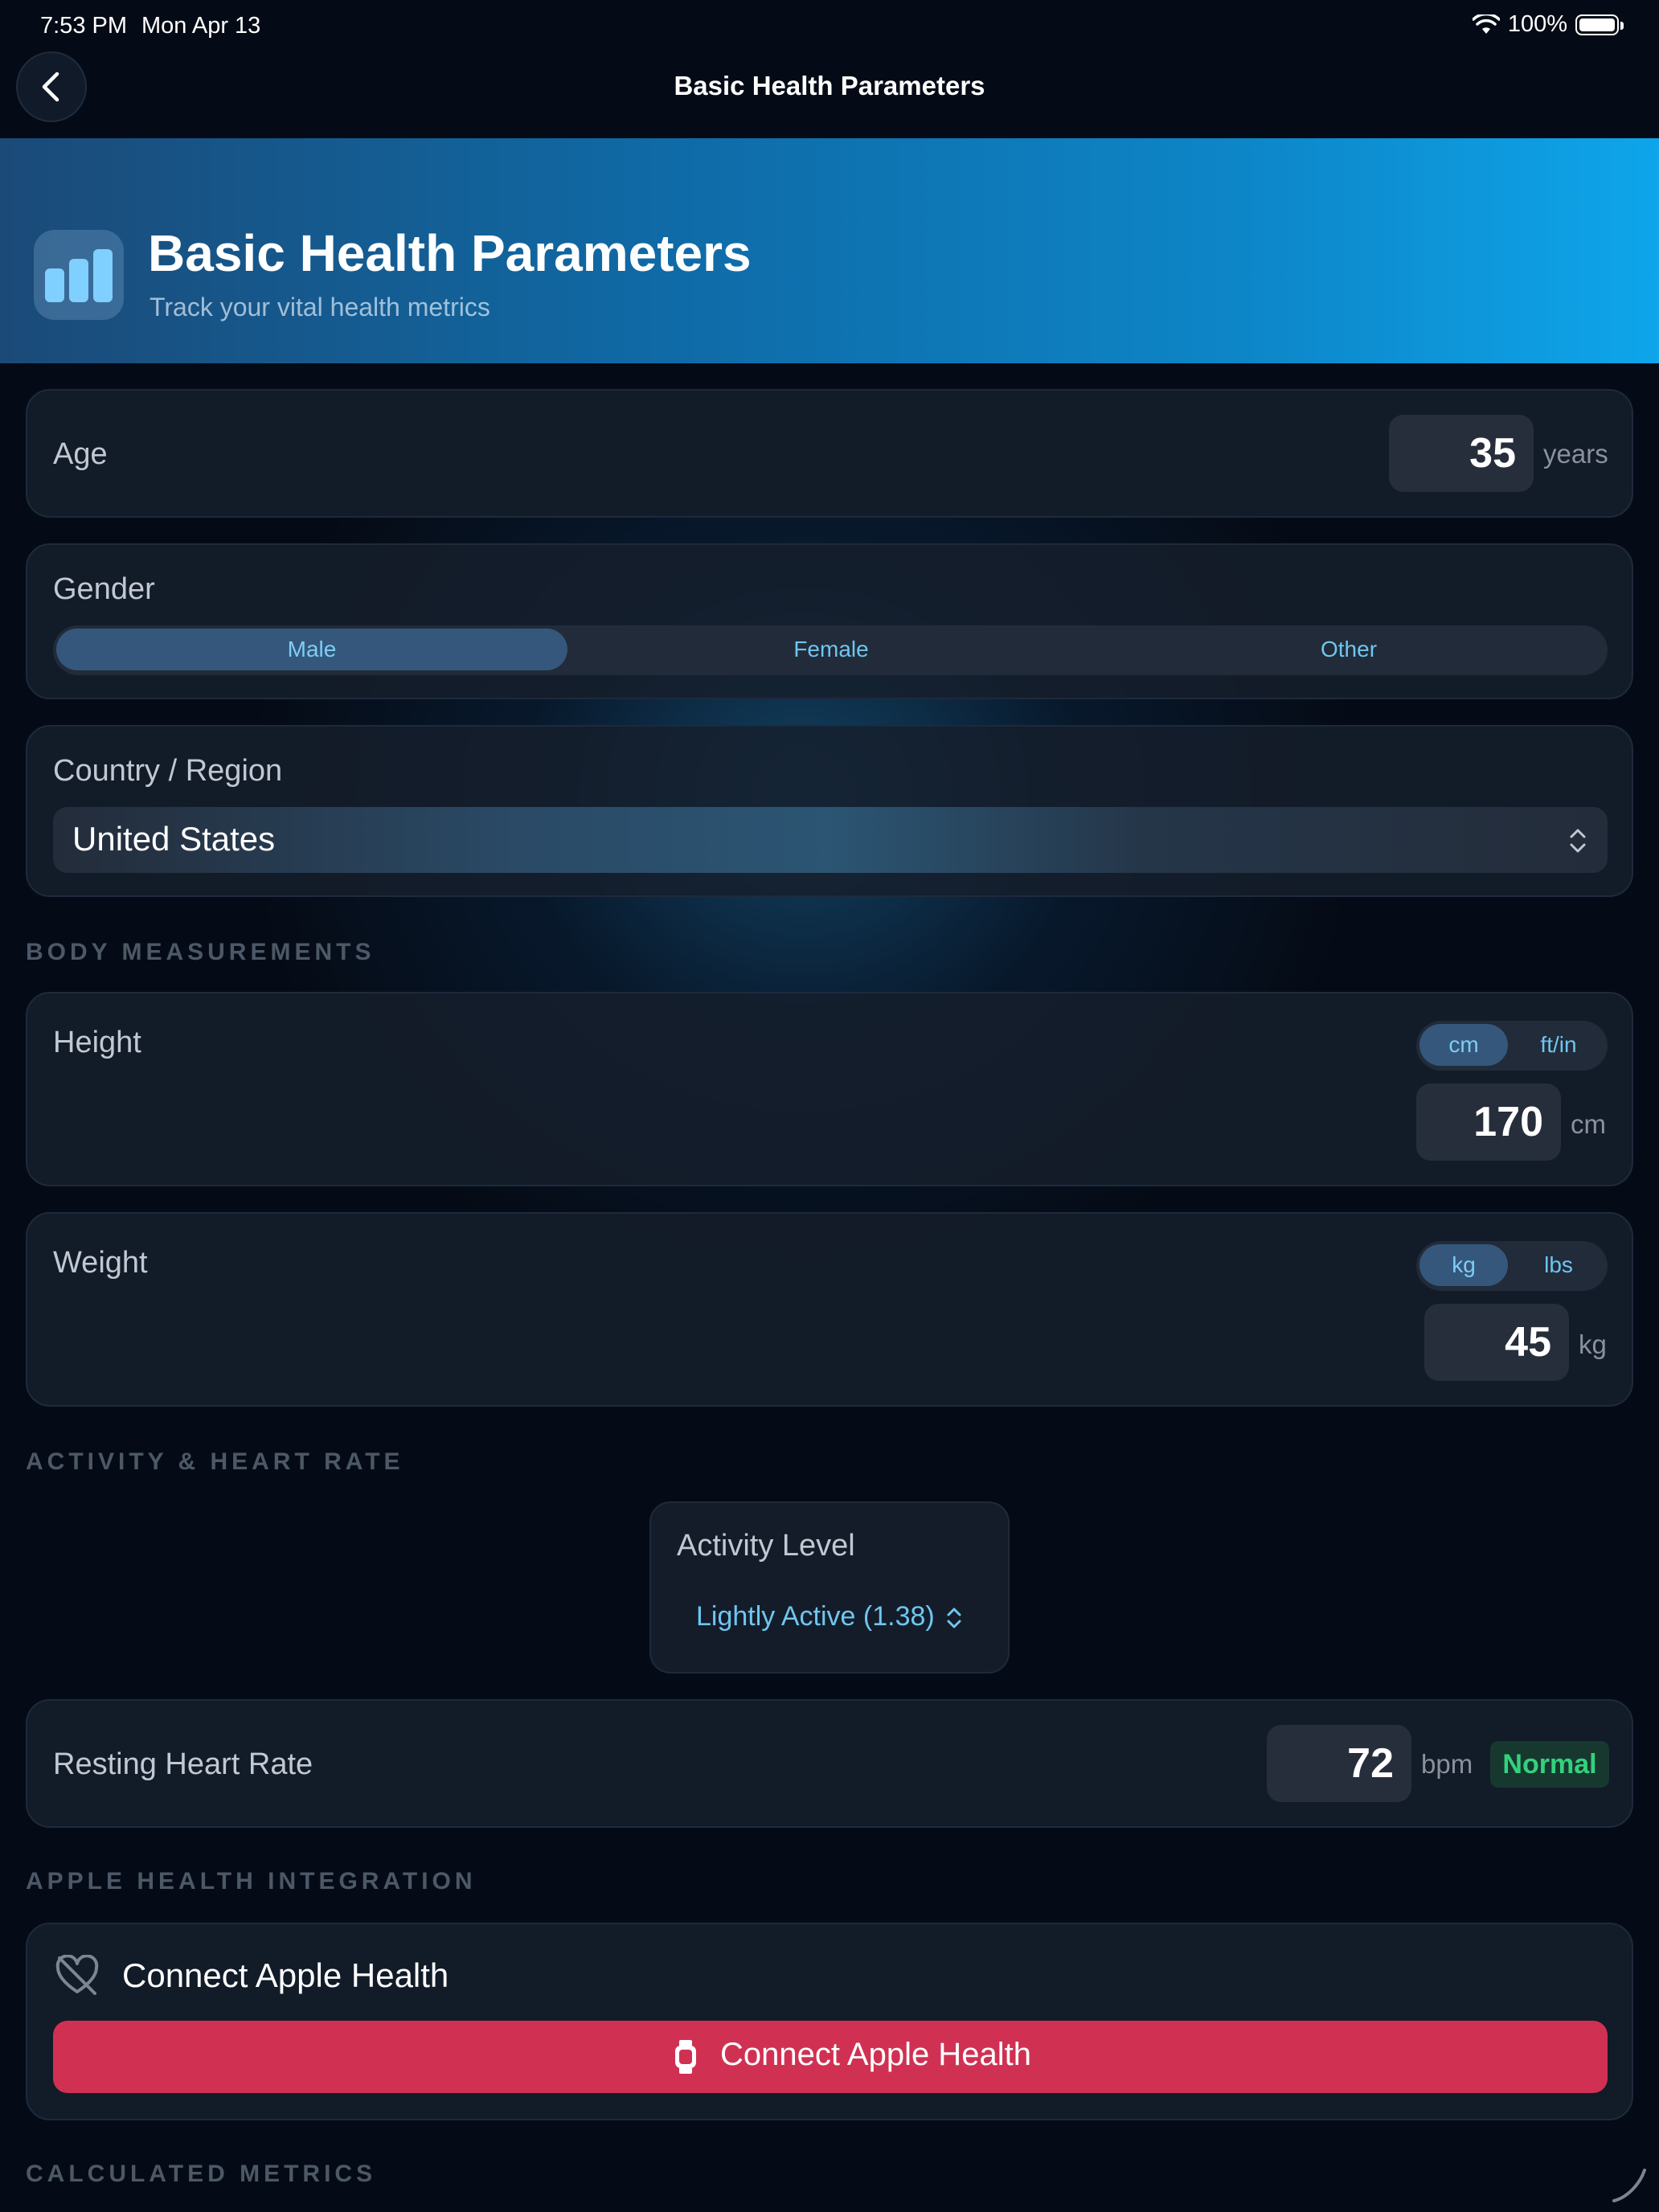 This screenshot has height=2212, width=1659. I want to click on connect-apple-health-button: Connect Apple Health, so click(830, 2057).